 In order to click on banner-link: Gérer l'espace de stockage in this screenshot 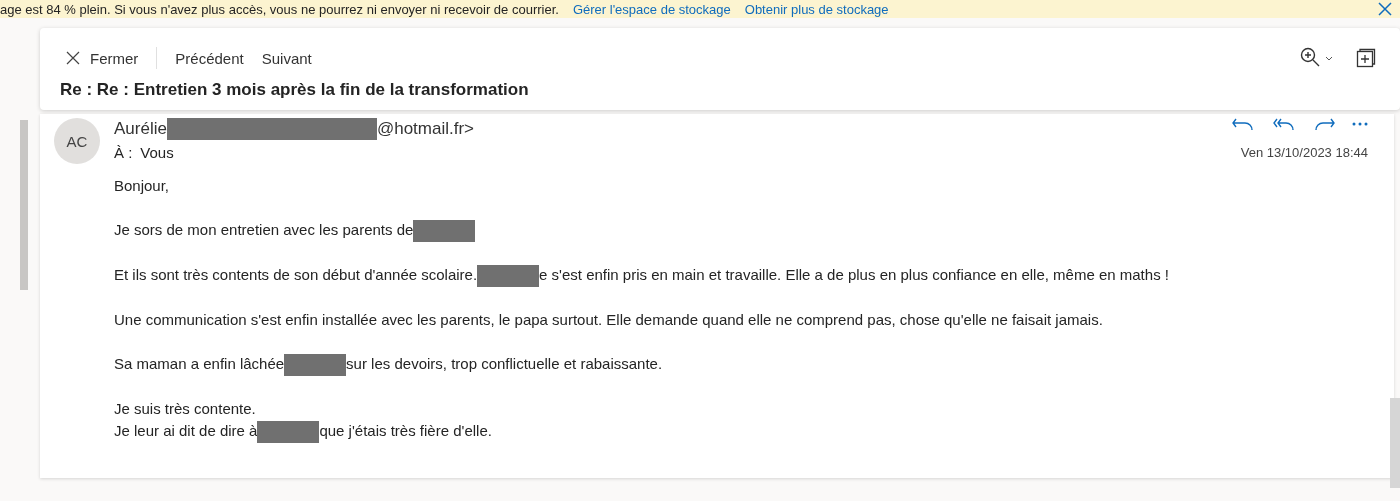, I will do `click(651, 9)`.